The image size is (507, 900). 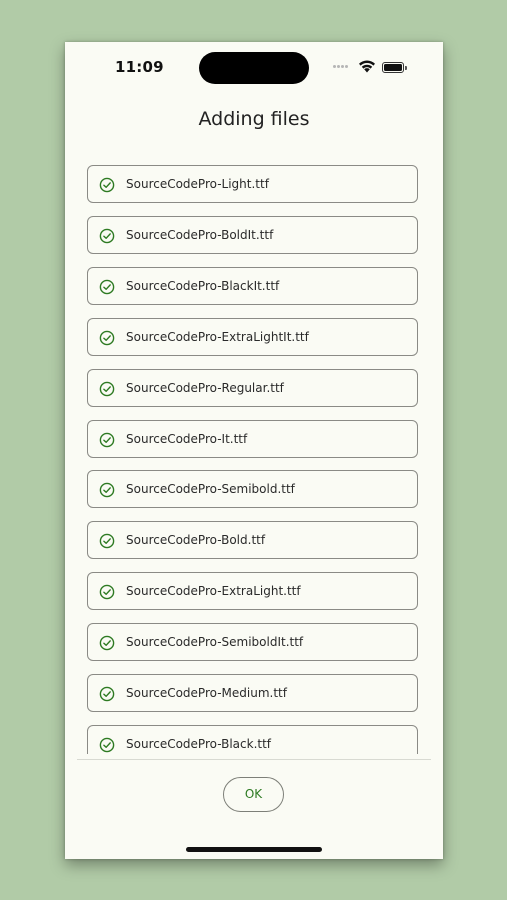 I want to click on file-name: SourceCodePro-ExtraLightIt.ttf, so click(x=217, y=337).